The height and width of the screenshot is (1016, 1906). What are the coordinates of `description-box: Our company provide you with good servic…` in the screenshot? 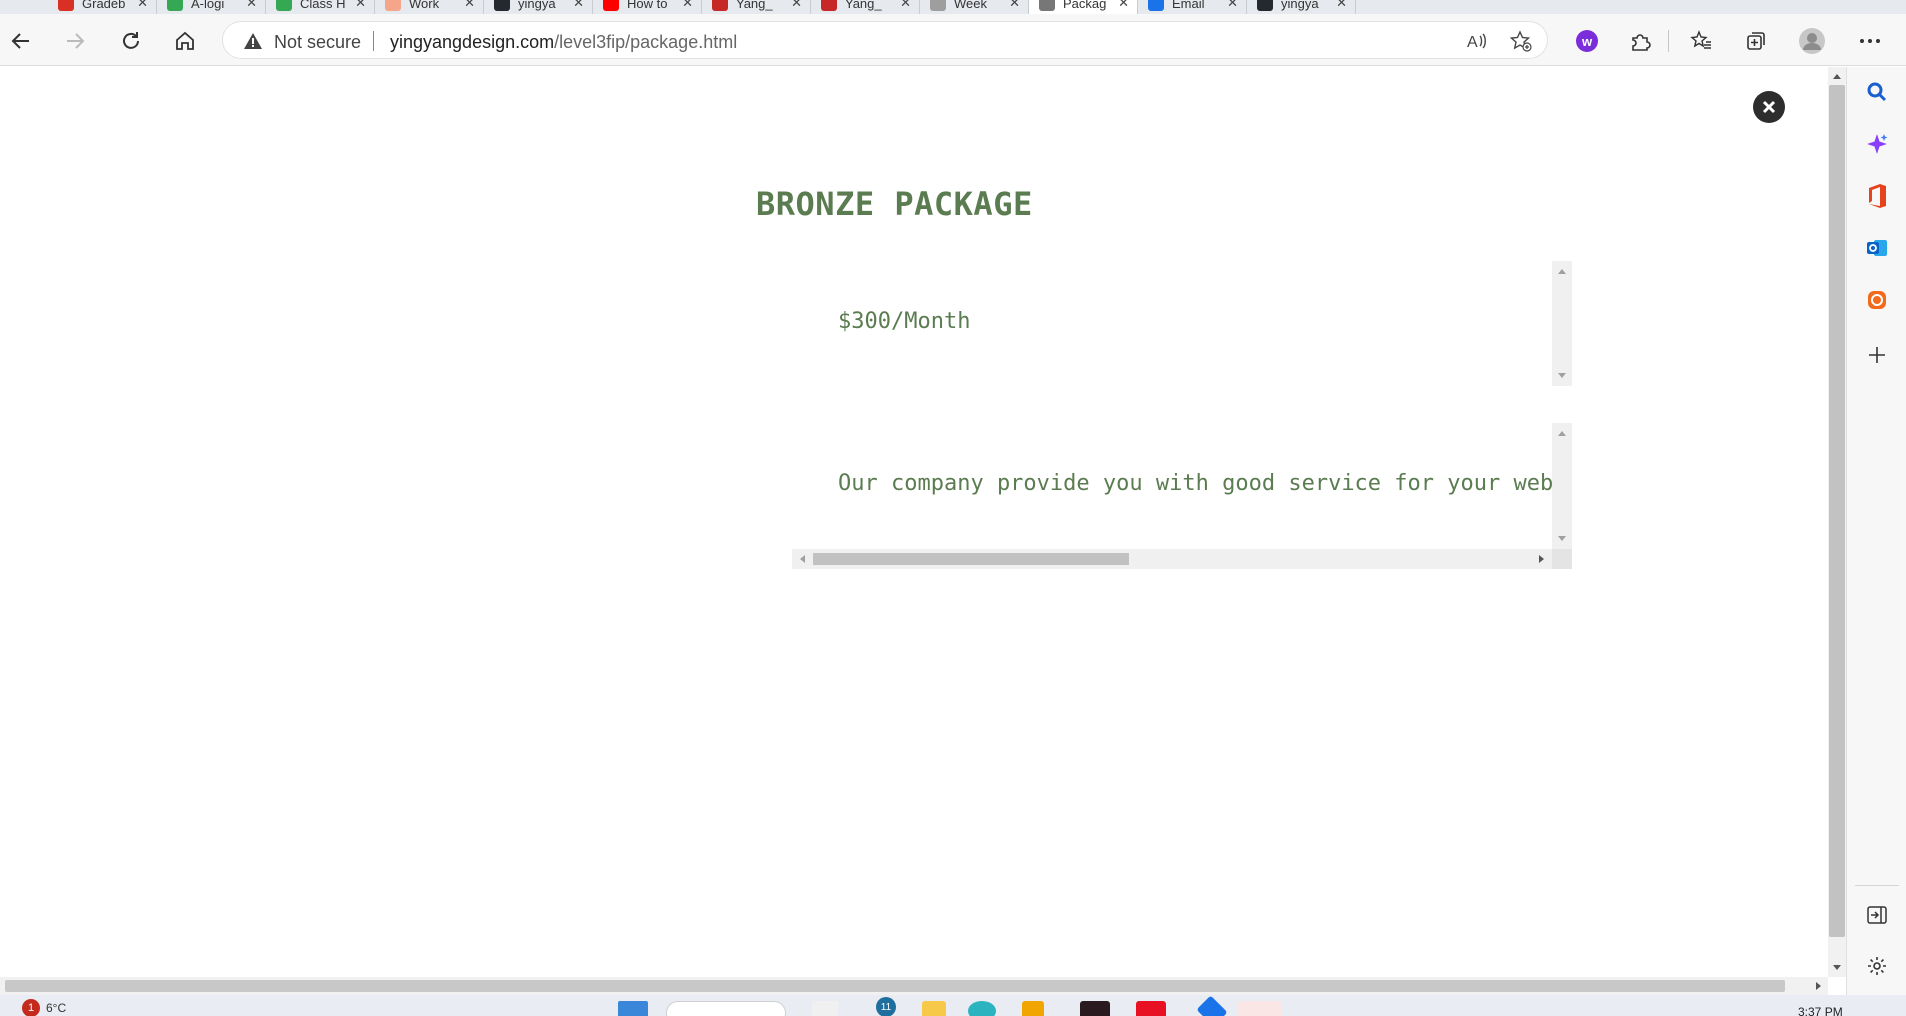 It's located at (1182, 496).